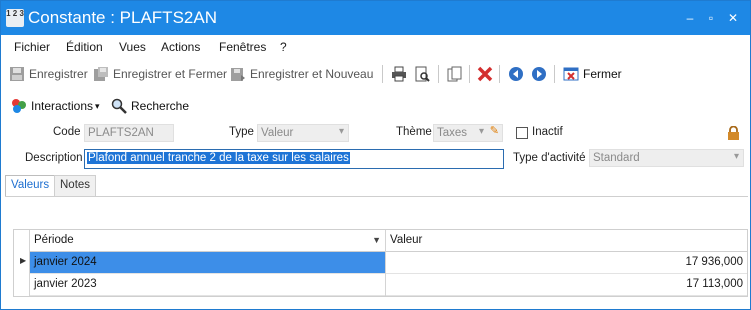  Describe the element at coordinates (454, 74) in the screenshot. I see `copy-icon` at that location.